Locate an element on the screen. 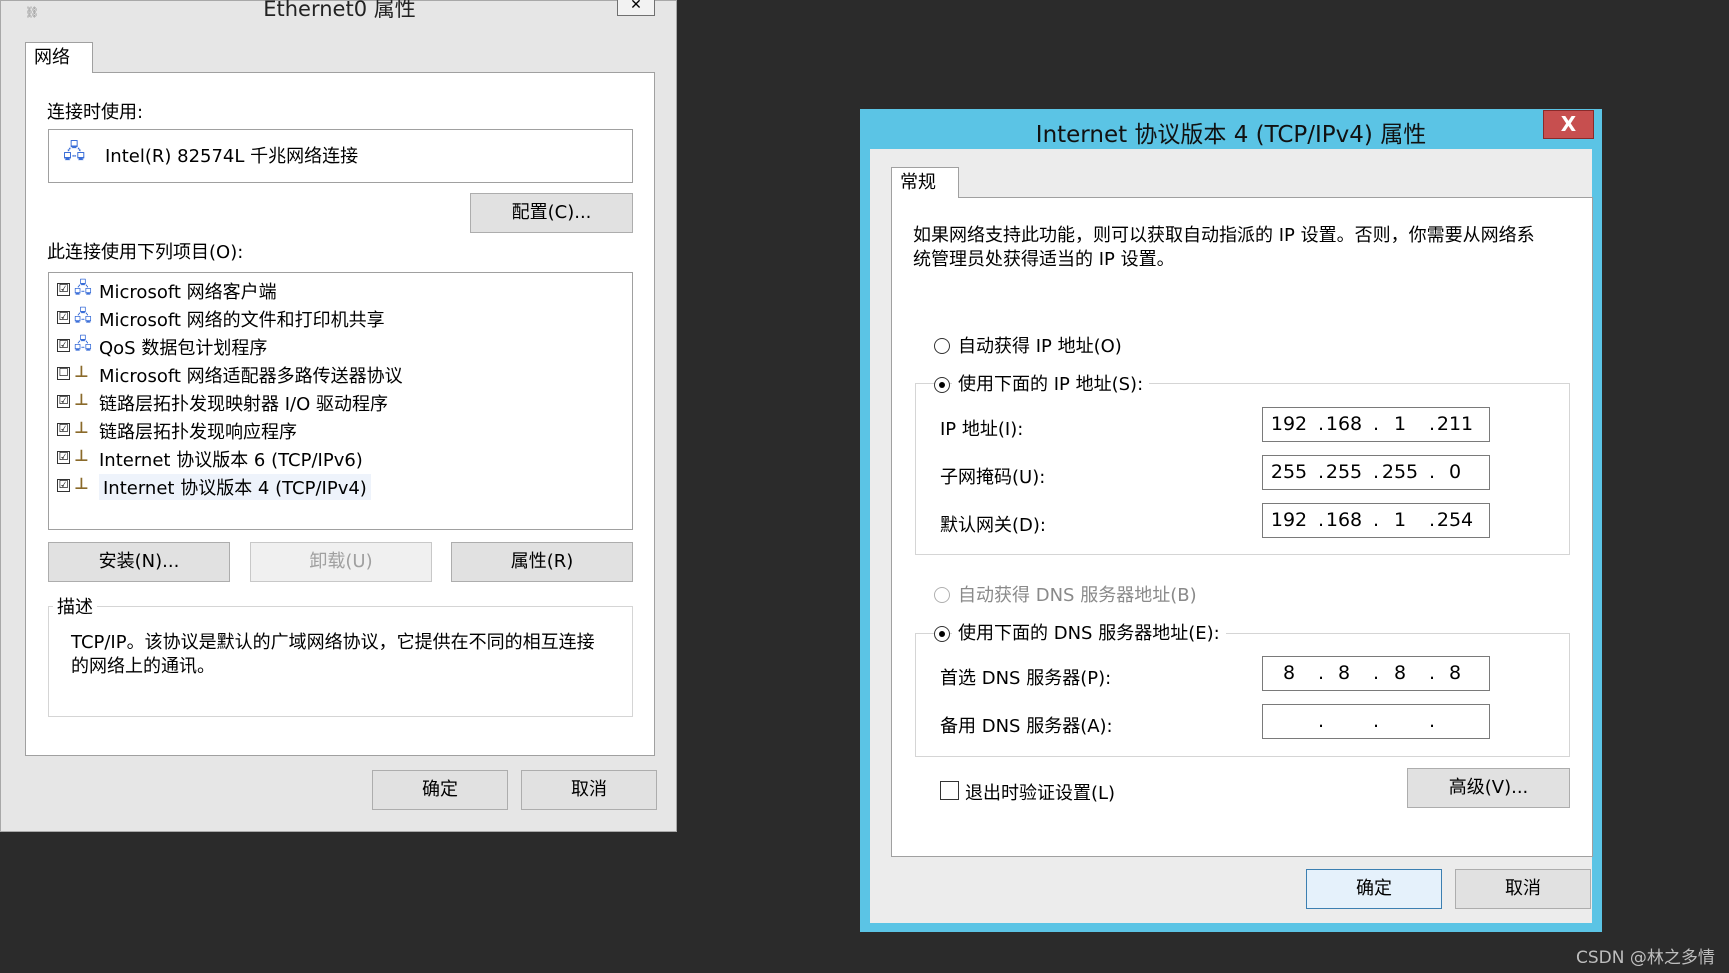 The width and height of the screenshot is (1729, 973). manual-ip-label: 使用下面的 IP 地址(S): is located at coordinates (1051, 383).